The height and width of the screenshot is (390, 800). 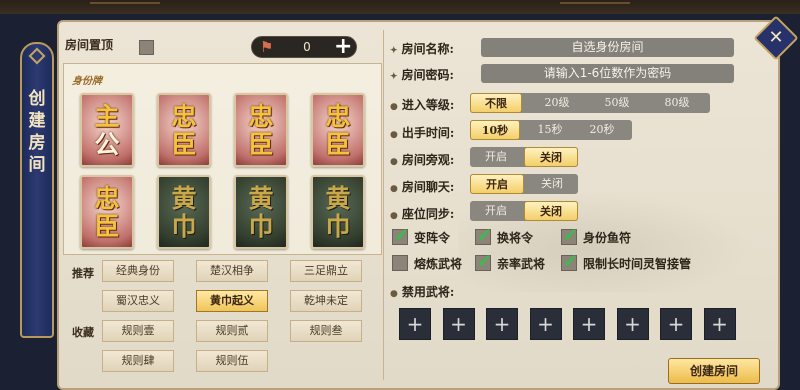 I want to click on chat-option-on: 开启, so click(x=497, y=184).